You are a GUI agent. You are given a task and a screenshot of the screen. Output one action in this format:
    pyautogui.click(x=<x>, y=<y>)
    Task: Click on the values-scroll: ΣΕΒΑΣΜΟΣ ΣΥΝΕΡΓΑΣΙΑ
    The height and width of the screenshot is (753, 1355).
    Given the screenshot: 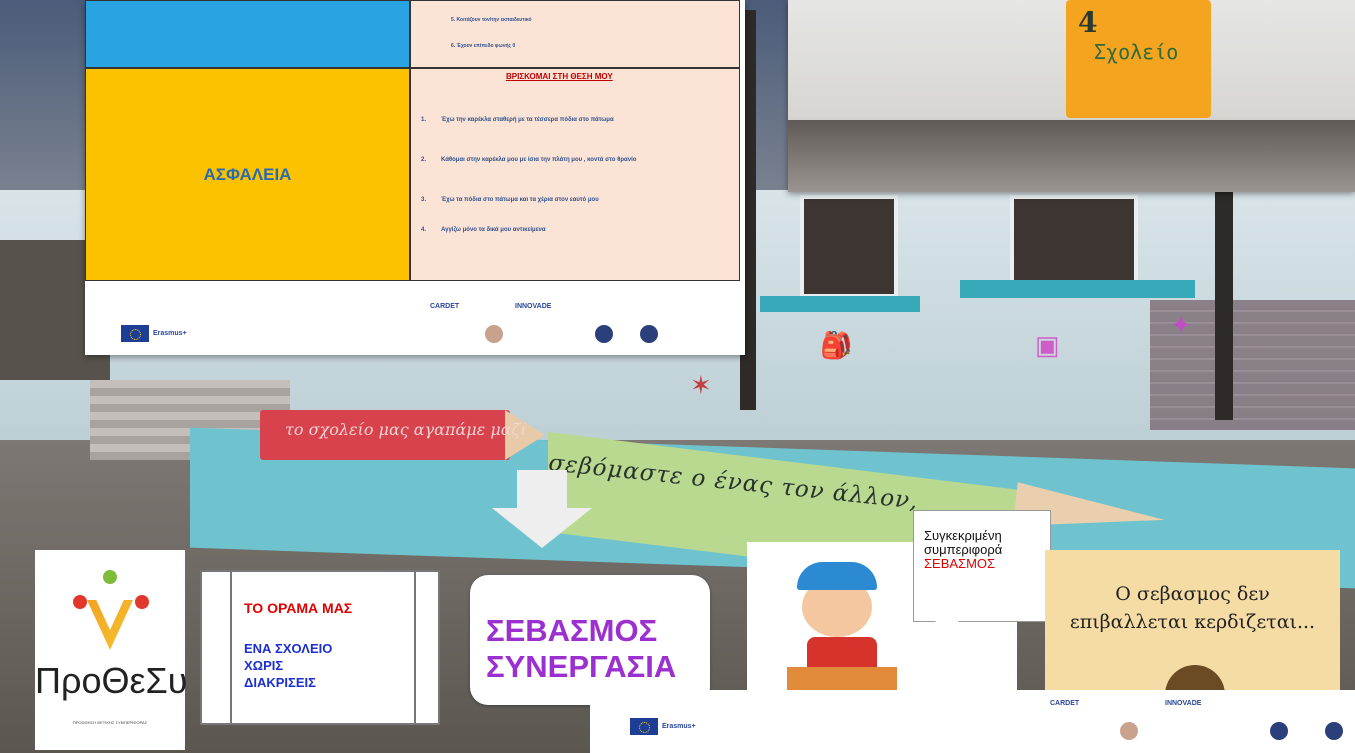 What is the action you would take?
    pyautogui.click(x=590, y=640)
    